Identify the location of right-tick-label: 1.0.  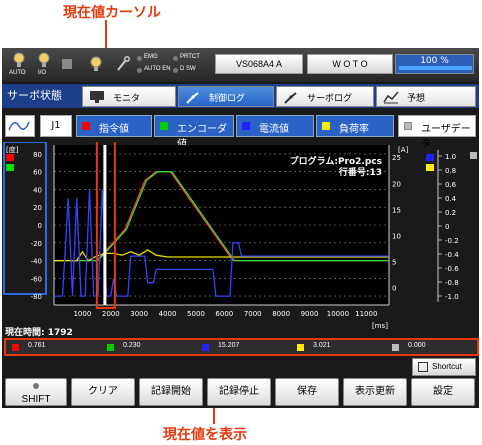
(450, 157).